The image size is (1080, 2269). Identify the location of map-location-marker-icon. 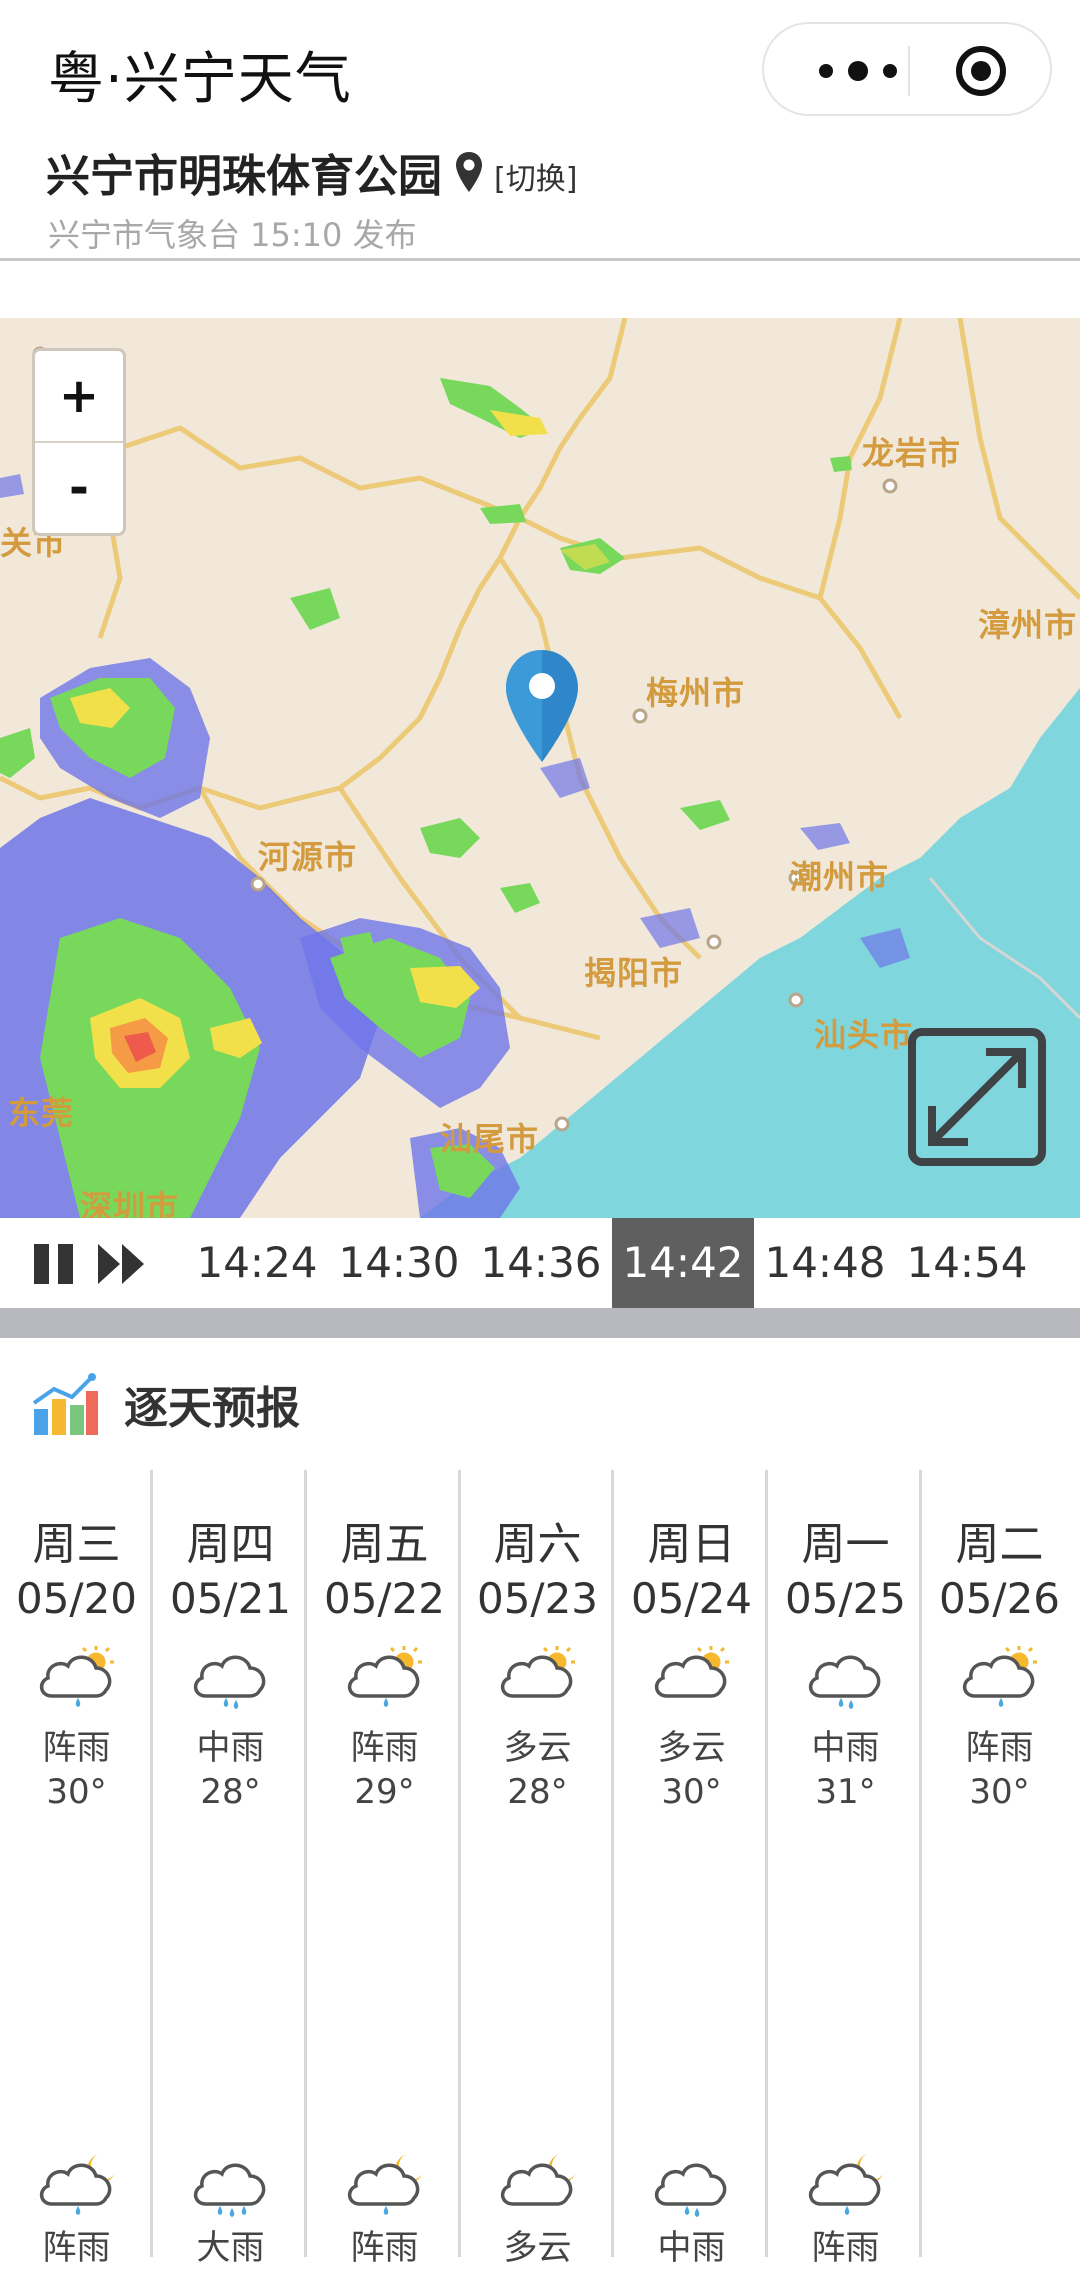
(542, 706).